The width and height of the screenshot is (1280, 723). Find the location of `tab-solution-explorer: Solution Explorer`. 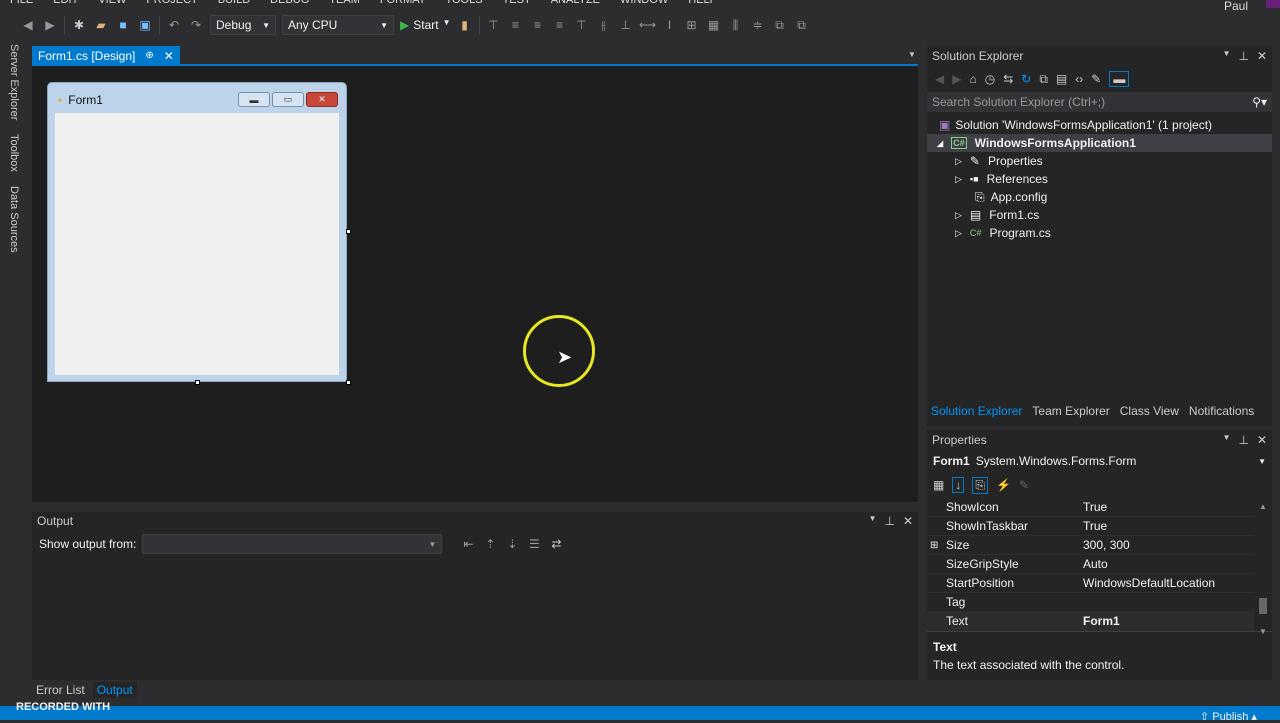

tab-solution-explorer: Solution Explorer is located at coordinates (976, 411).